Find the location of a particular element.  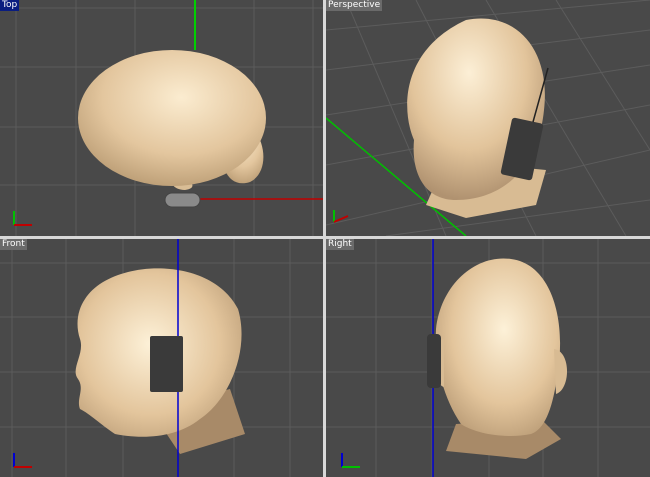

viewport-label-top: Top is located at coordinates (10, 5).